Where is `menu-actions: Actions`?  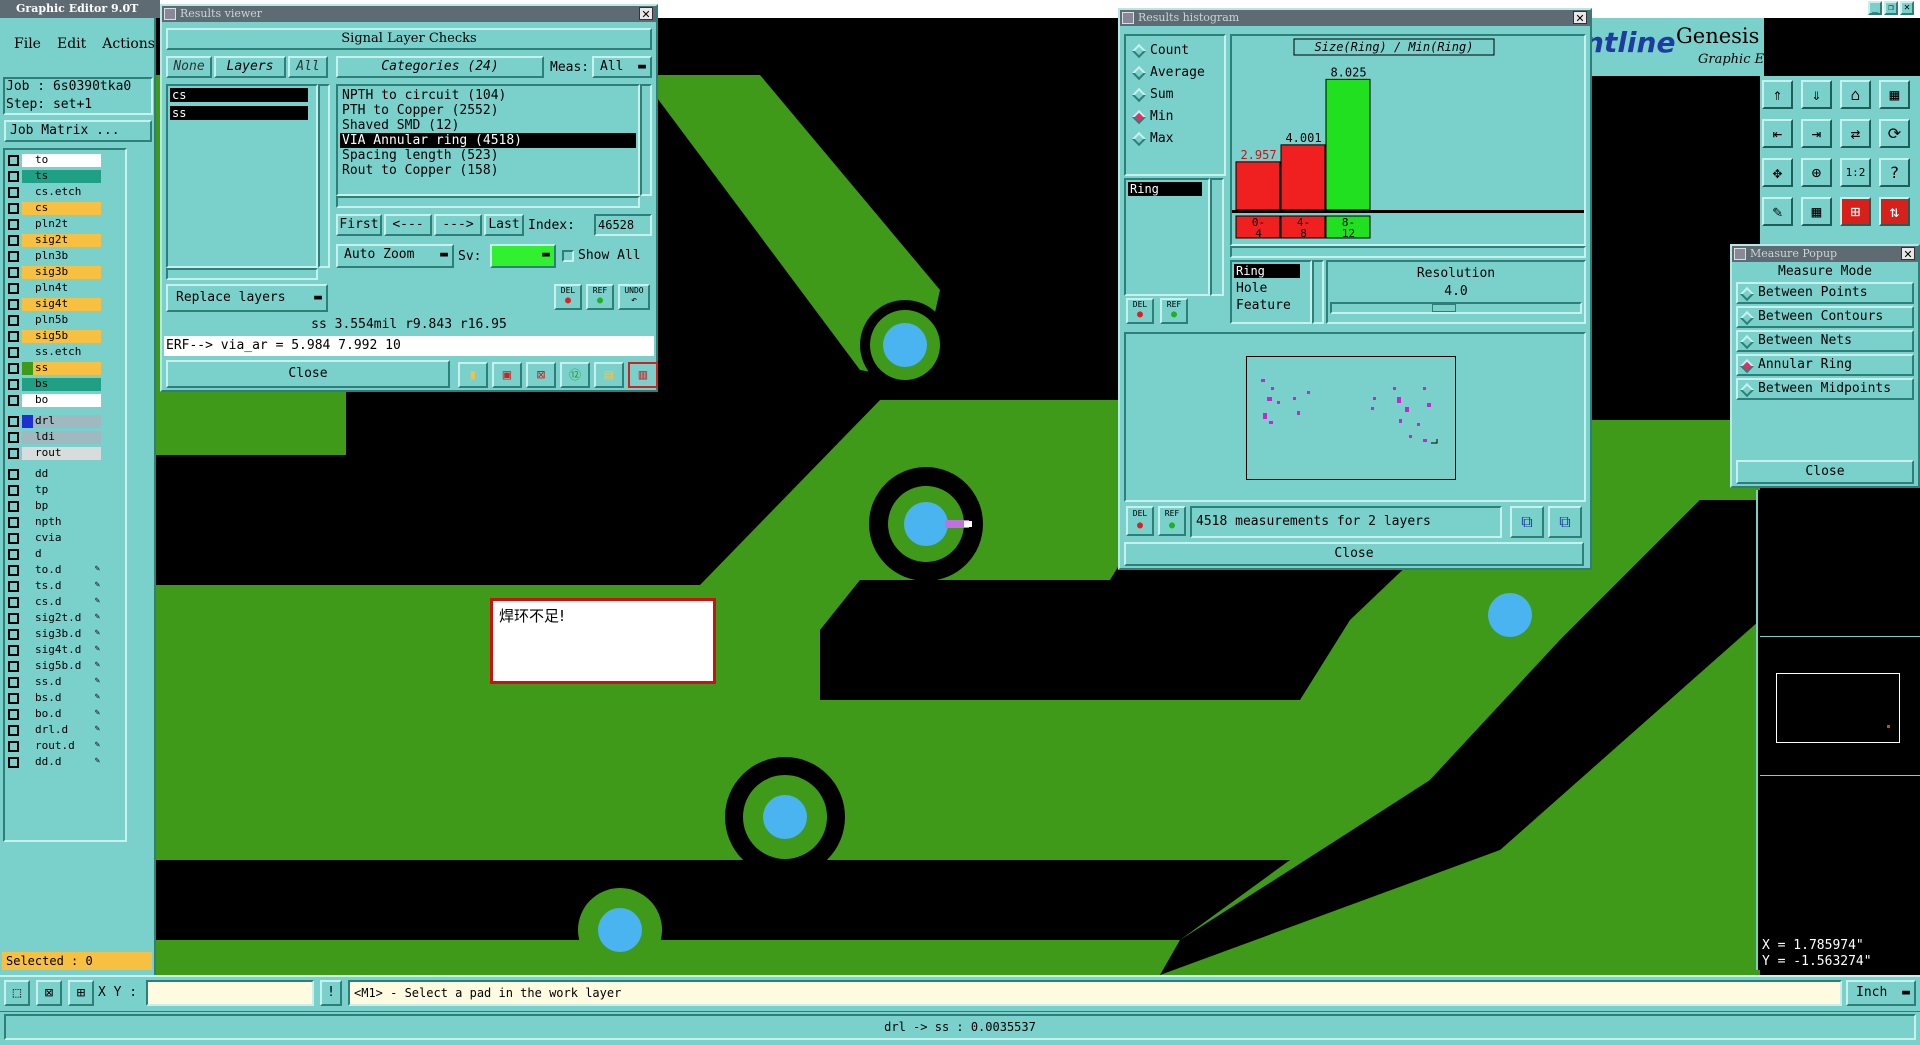 menu-actions: Actions is located at coordinates (128, 44).